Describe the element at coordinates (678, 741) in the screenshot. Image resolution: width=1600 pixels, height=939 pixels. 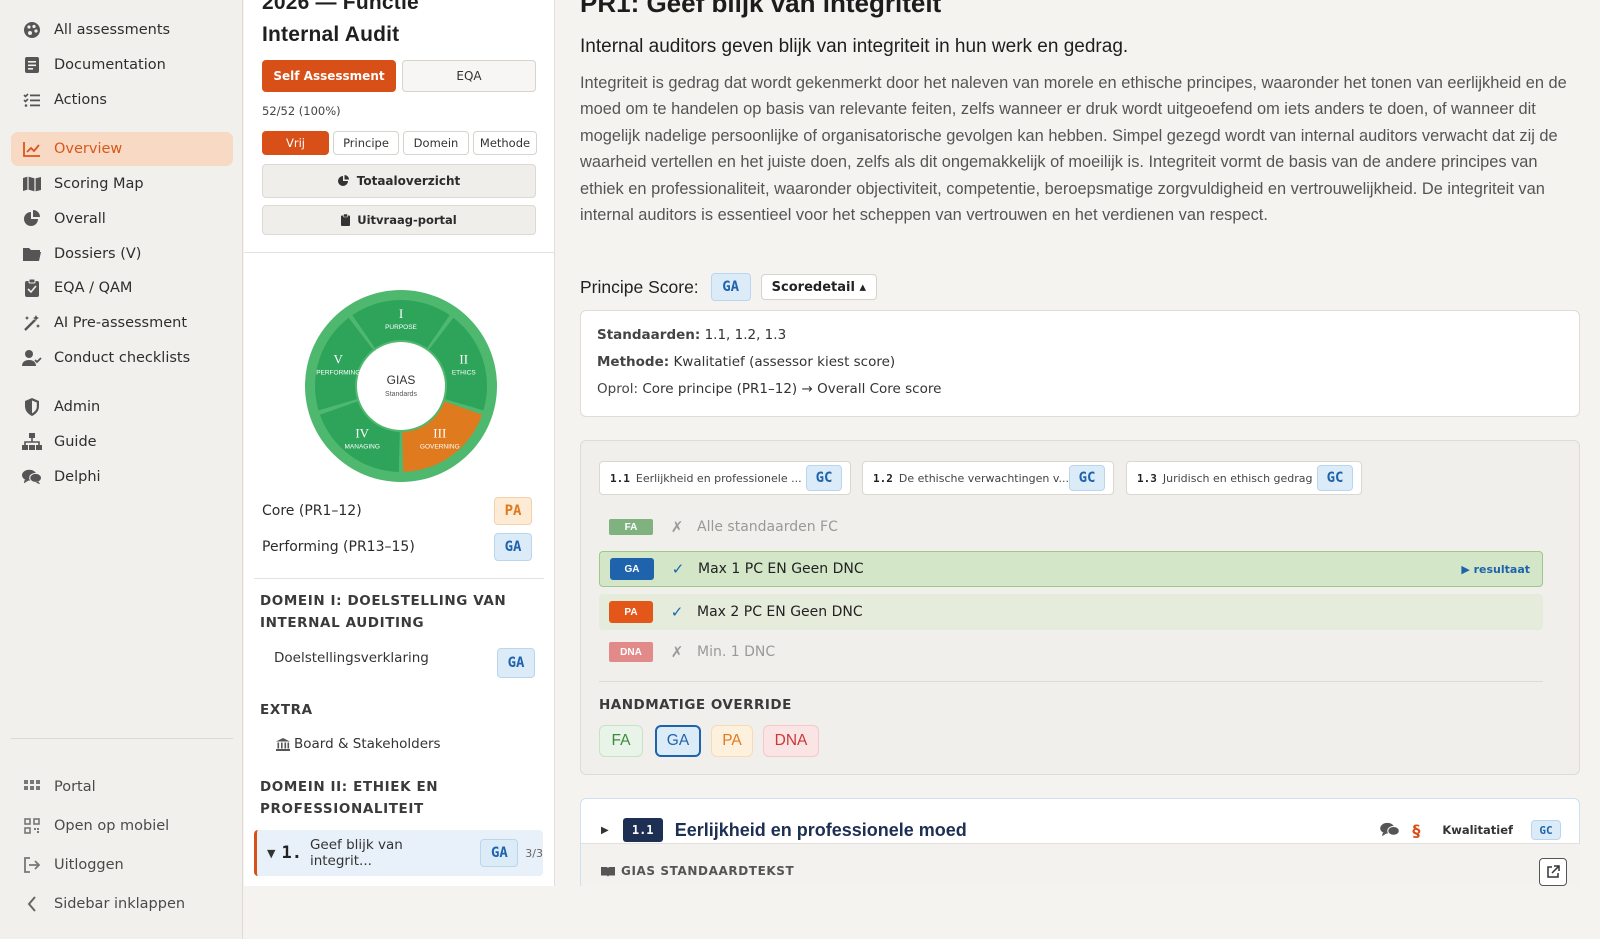
I see `override-ga-button: GA` at that location.